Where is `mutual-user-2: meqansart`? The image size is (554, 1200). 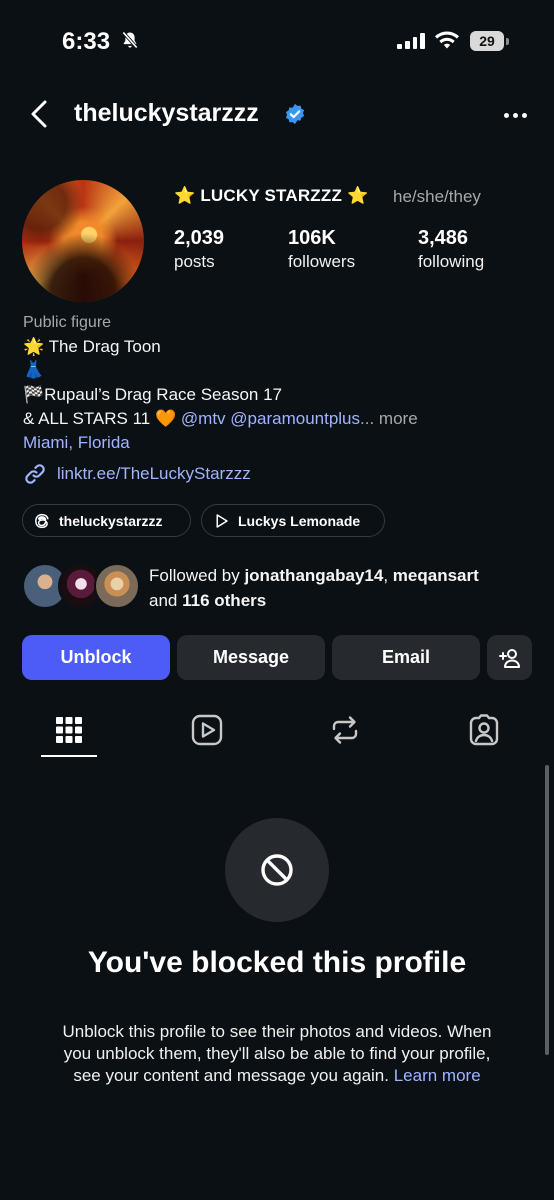 mutual-user-2: meqansart is located at coordinates (436, 575).